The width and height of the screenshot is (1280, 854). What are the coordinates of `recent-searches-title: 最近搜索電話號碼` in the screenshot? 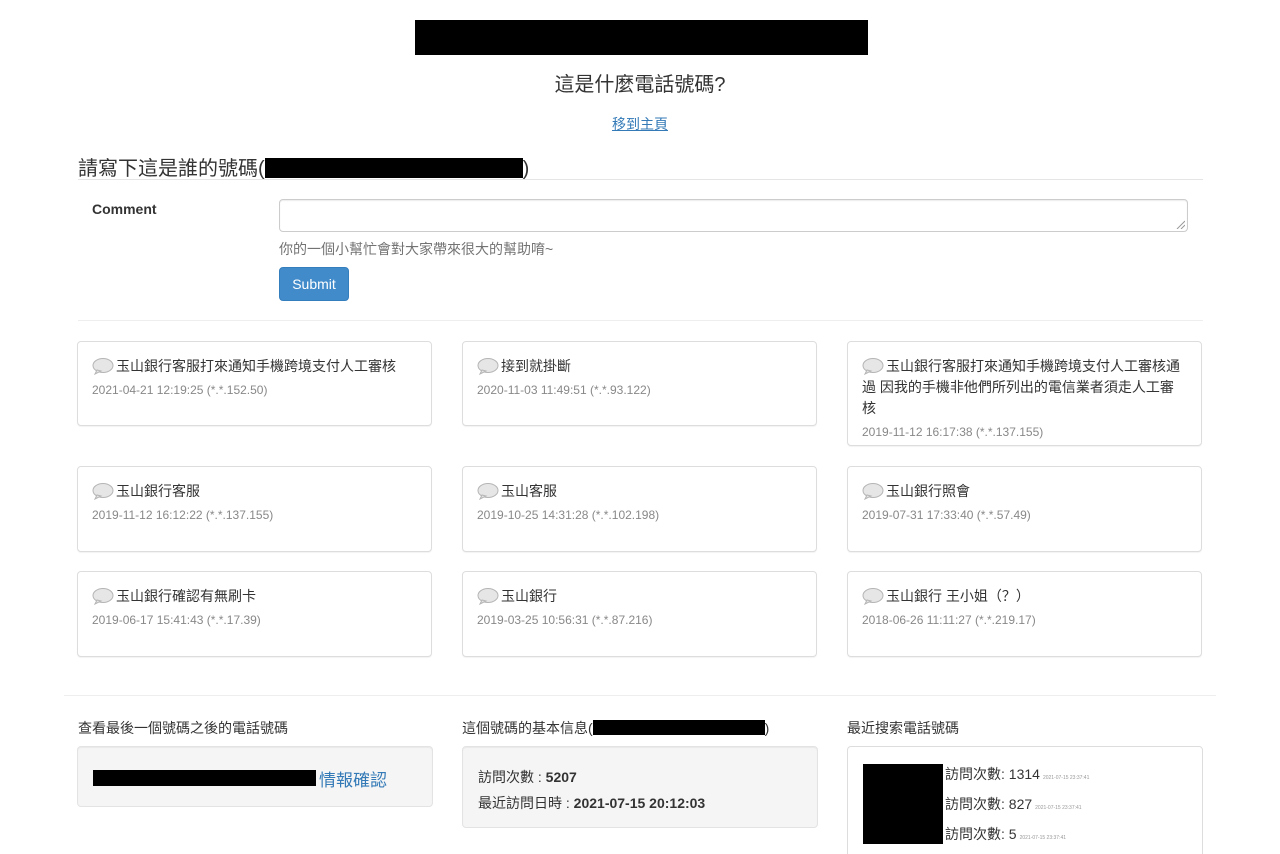 It's located at (903, 728).